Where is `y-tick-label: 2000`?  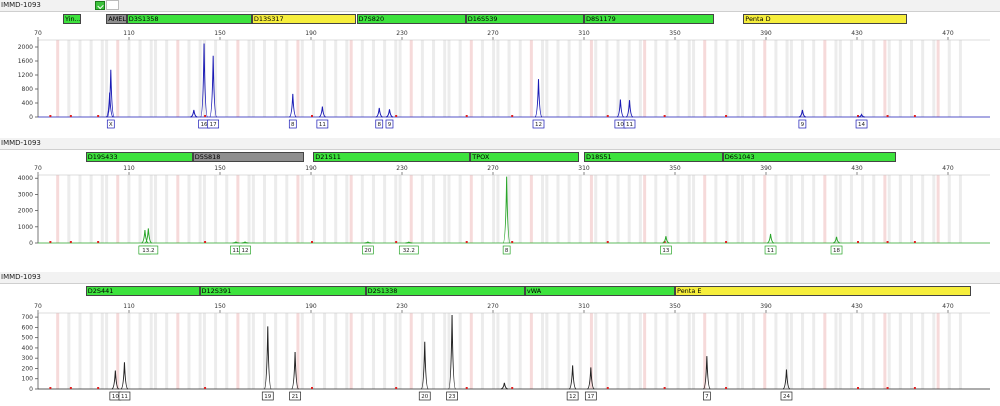 y-tick-label: 2000 is located at coordinates (25, 211).